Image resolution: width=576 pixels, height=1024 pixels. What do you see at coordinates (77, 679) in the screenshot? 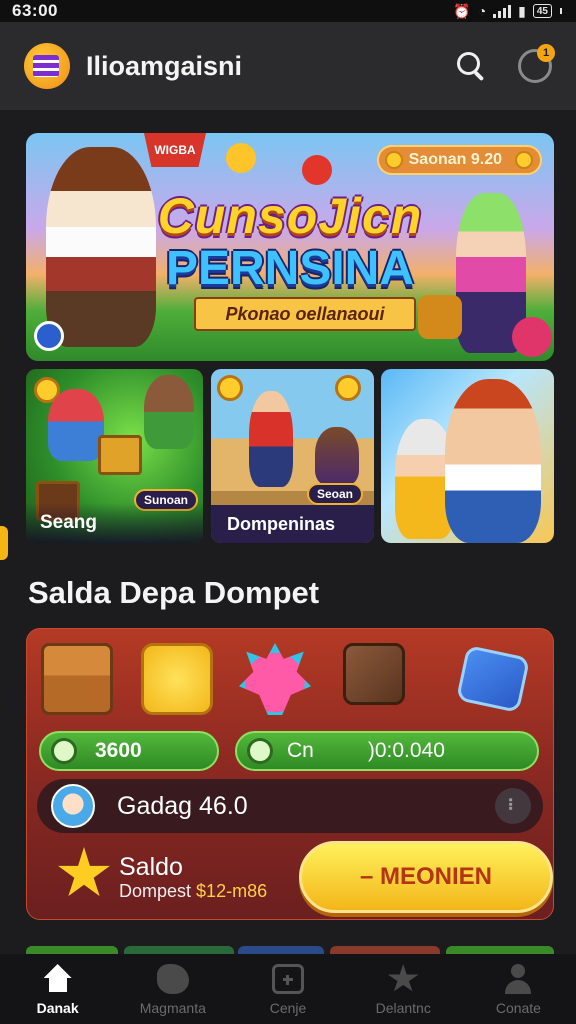
I see `chest-shape` at bounding box center [77, 679].